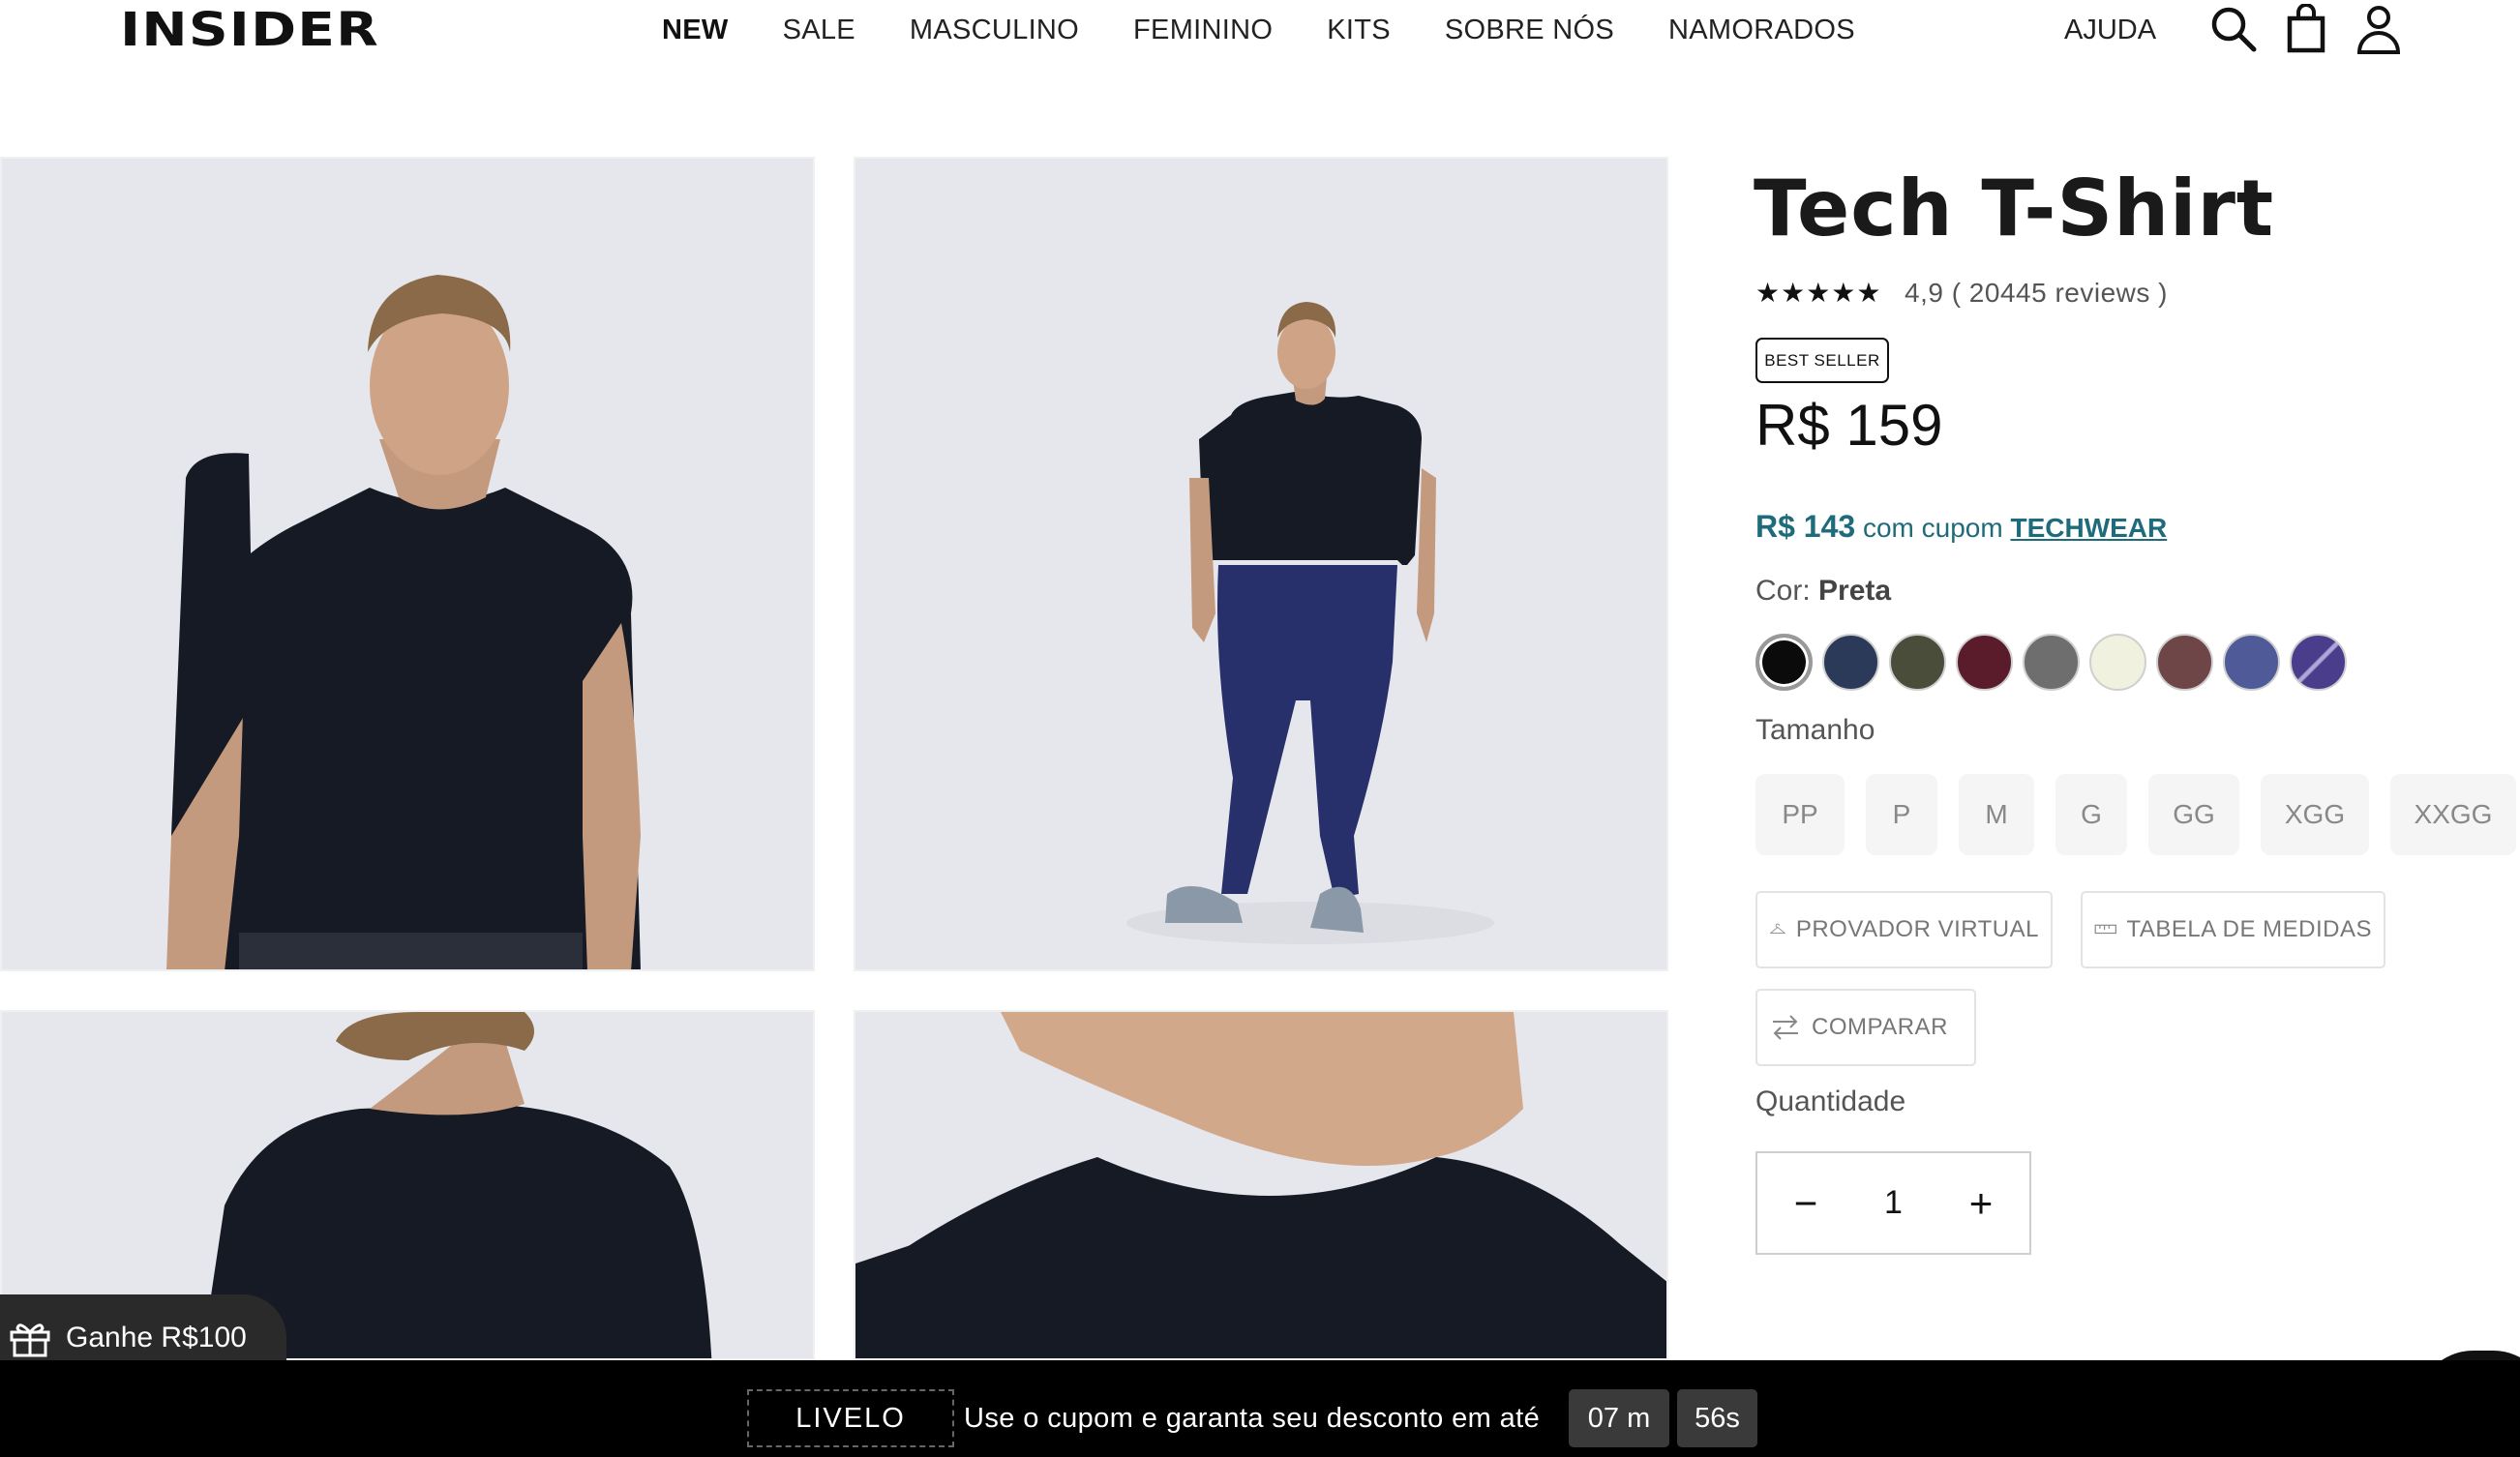 The width and height of the screenshot is (2520, 1457). I want to click on size-option-g: G, so click(2091, 814).